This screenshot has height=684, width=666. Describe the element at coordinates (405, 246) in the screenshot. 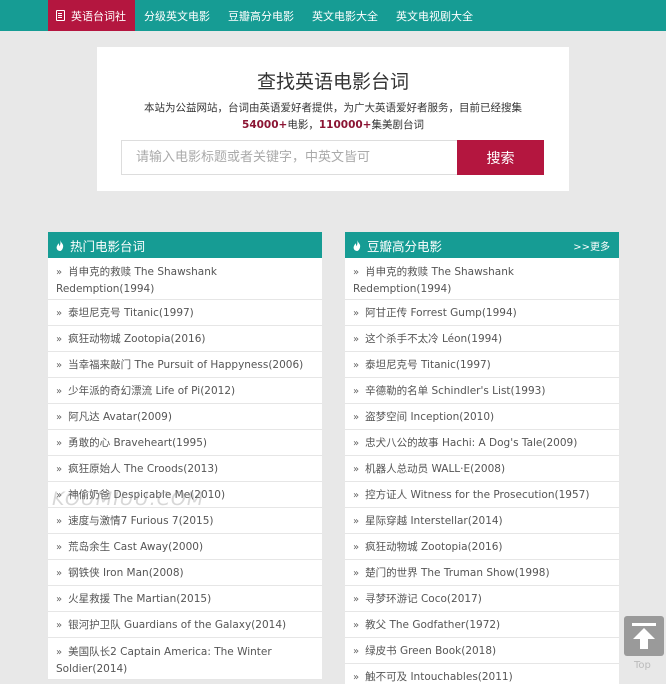

I see `douban-movies-title: 豆瓣高分电影` at that location.